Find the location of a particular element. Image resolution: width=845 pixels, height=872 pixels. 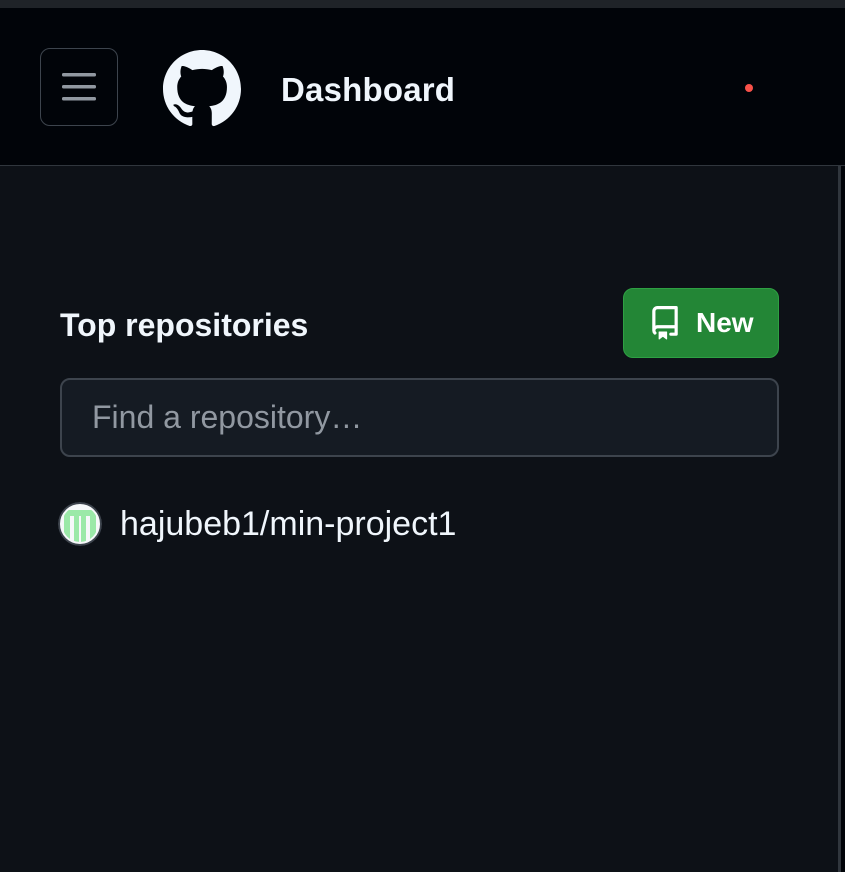

repository-owner: hajubeb1 is located at coordinates (190, 524).